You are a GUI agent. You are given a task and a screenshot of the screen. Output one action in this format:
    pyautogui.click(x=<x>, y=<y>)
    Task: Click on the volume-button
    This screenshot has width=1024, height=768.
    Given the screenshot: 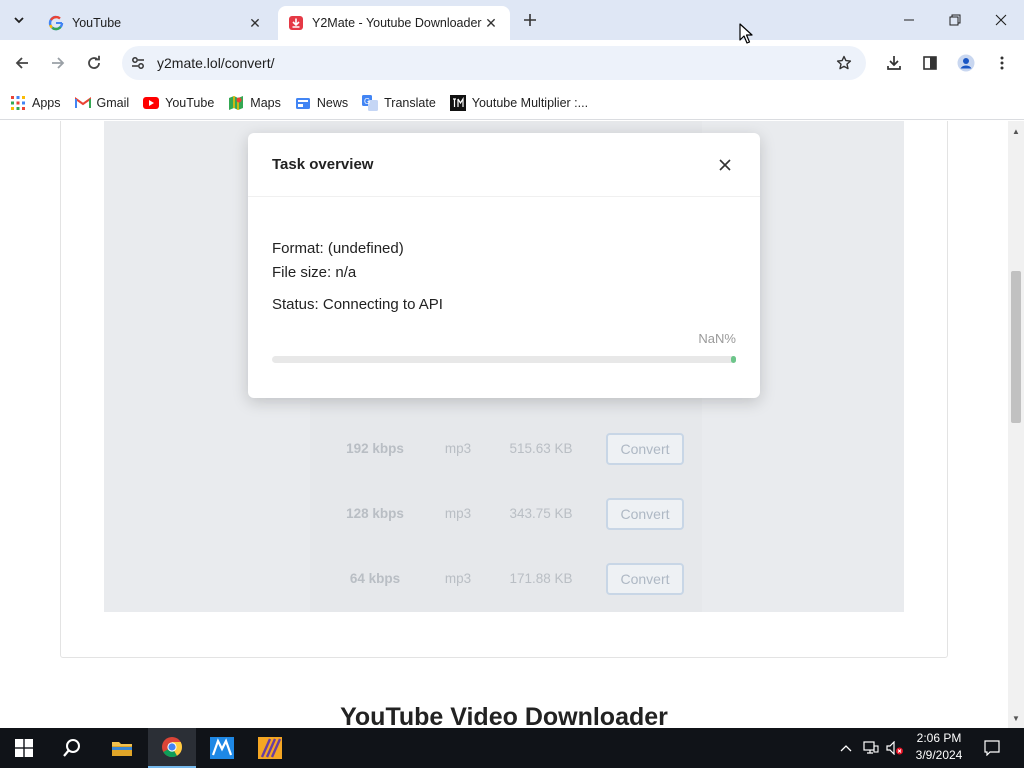 What is the action you would take?
    pyautogui.click(x=895, y=748)
    